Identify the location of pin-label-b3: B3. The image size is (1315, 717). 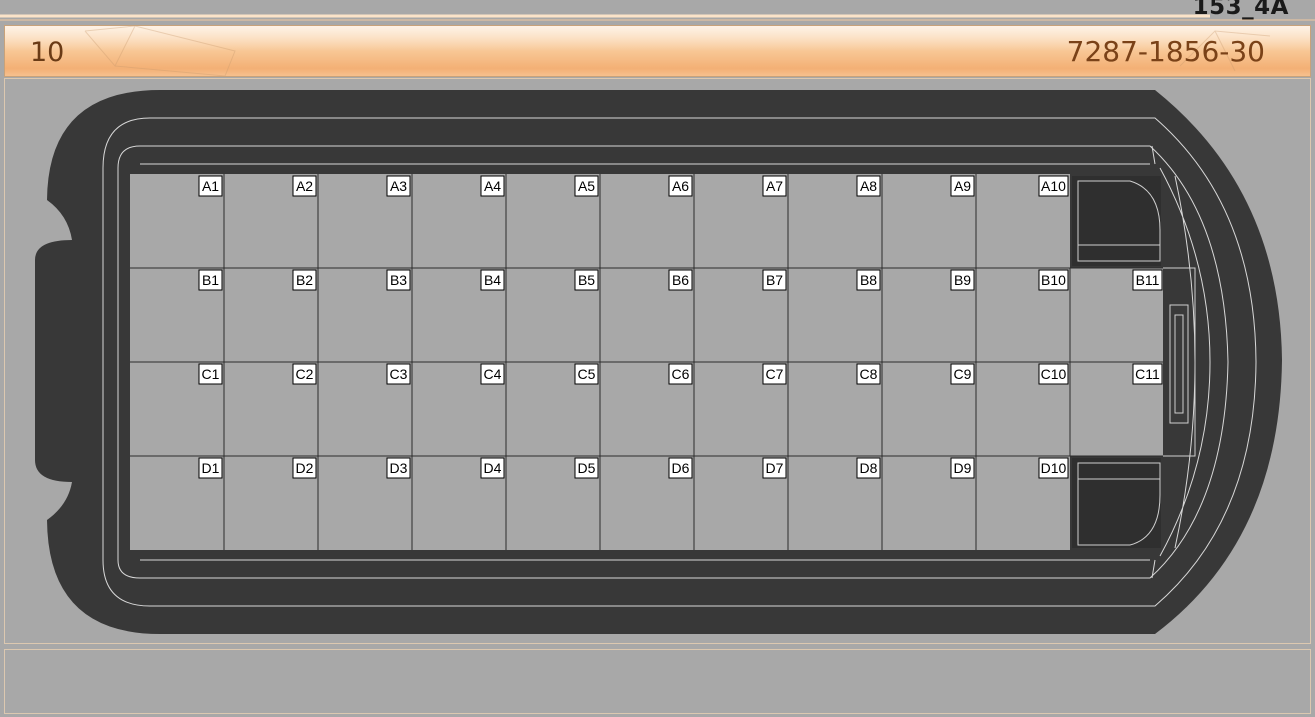
(398, 280).